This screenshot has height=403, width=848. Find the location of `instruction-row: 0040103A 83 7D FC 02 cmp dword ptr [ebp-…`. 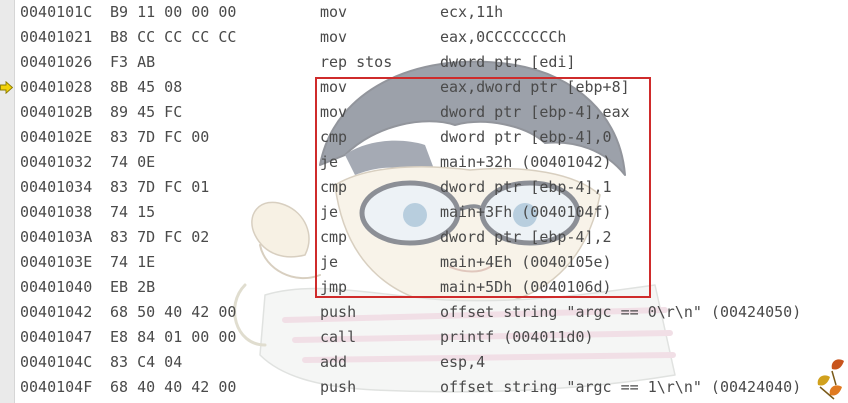

instruction-row: 0040103A 83 7D FC 02 cmp dword ptr [ebp-… is located at coordinates (424, 237).